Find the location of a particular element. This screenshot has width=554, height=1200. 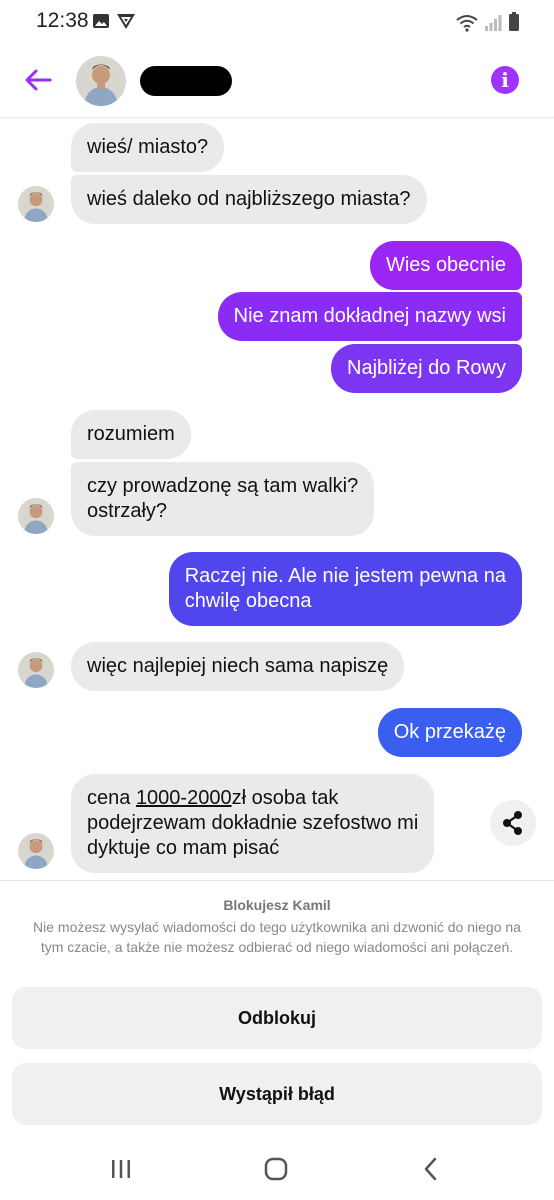

message-incoming: wieś/ miasto? is located at coordinates (148, 147).